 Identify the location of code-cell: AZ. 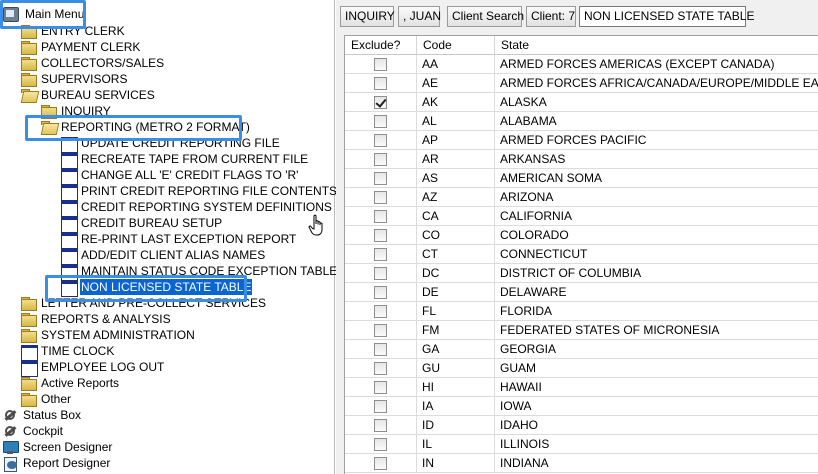
(456, 197).